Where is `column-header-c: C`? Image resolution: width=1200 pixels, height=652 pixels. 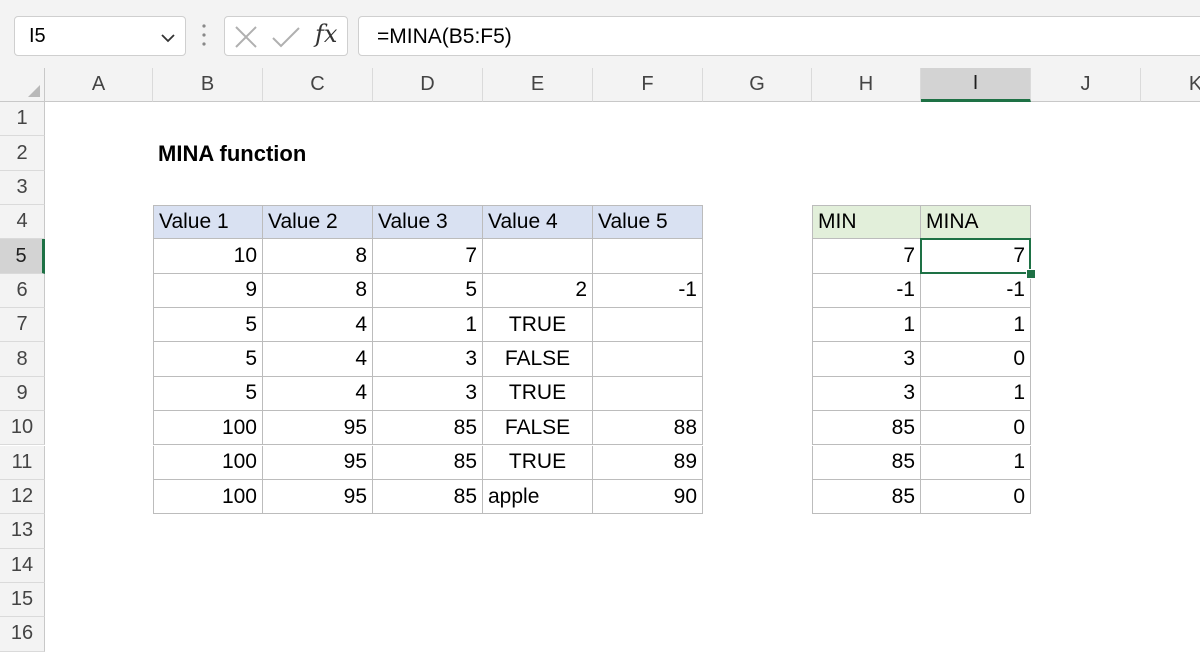 column-header-c: C is located at coordinates (318, 85).